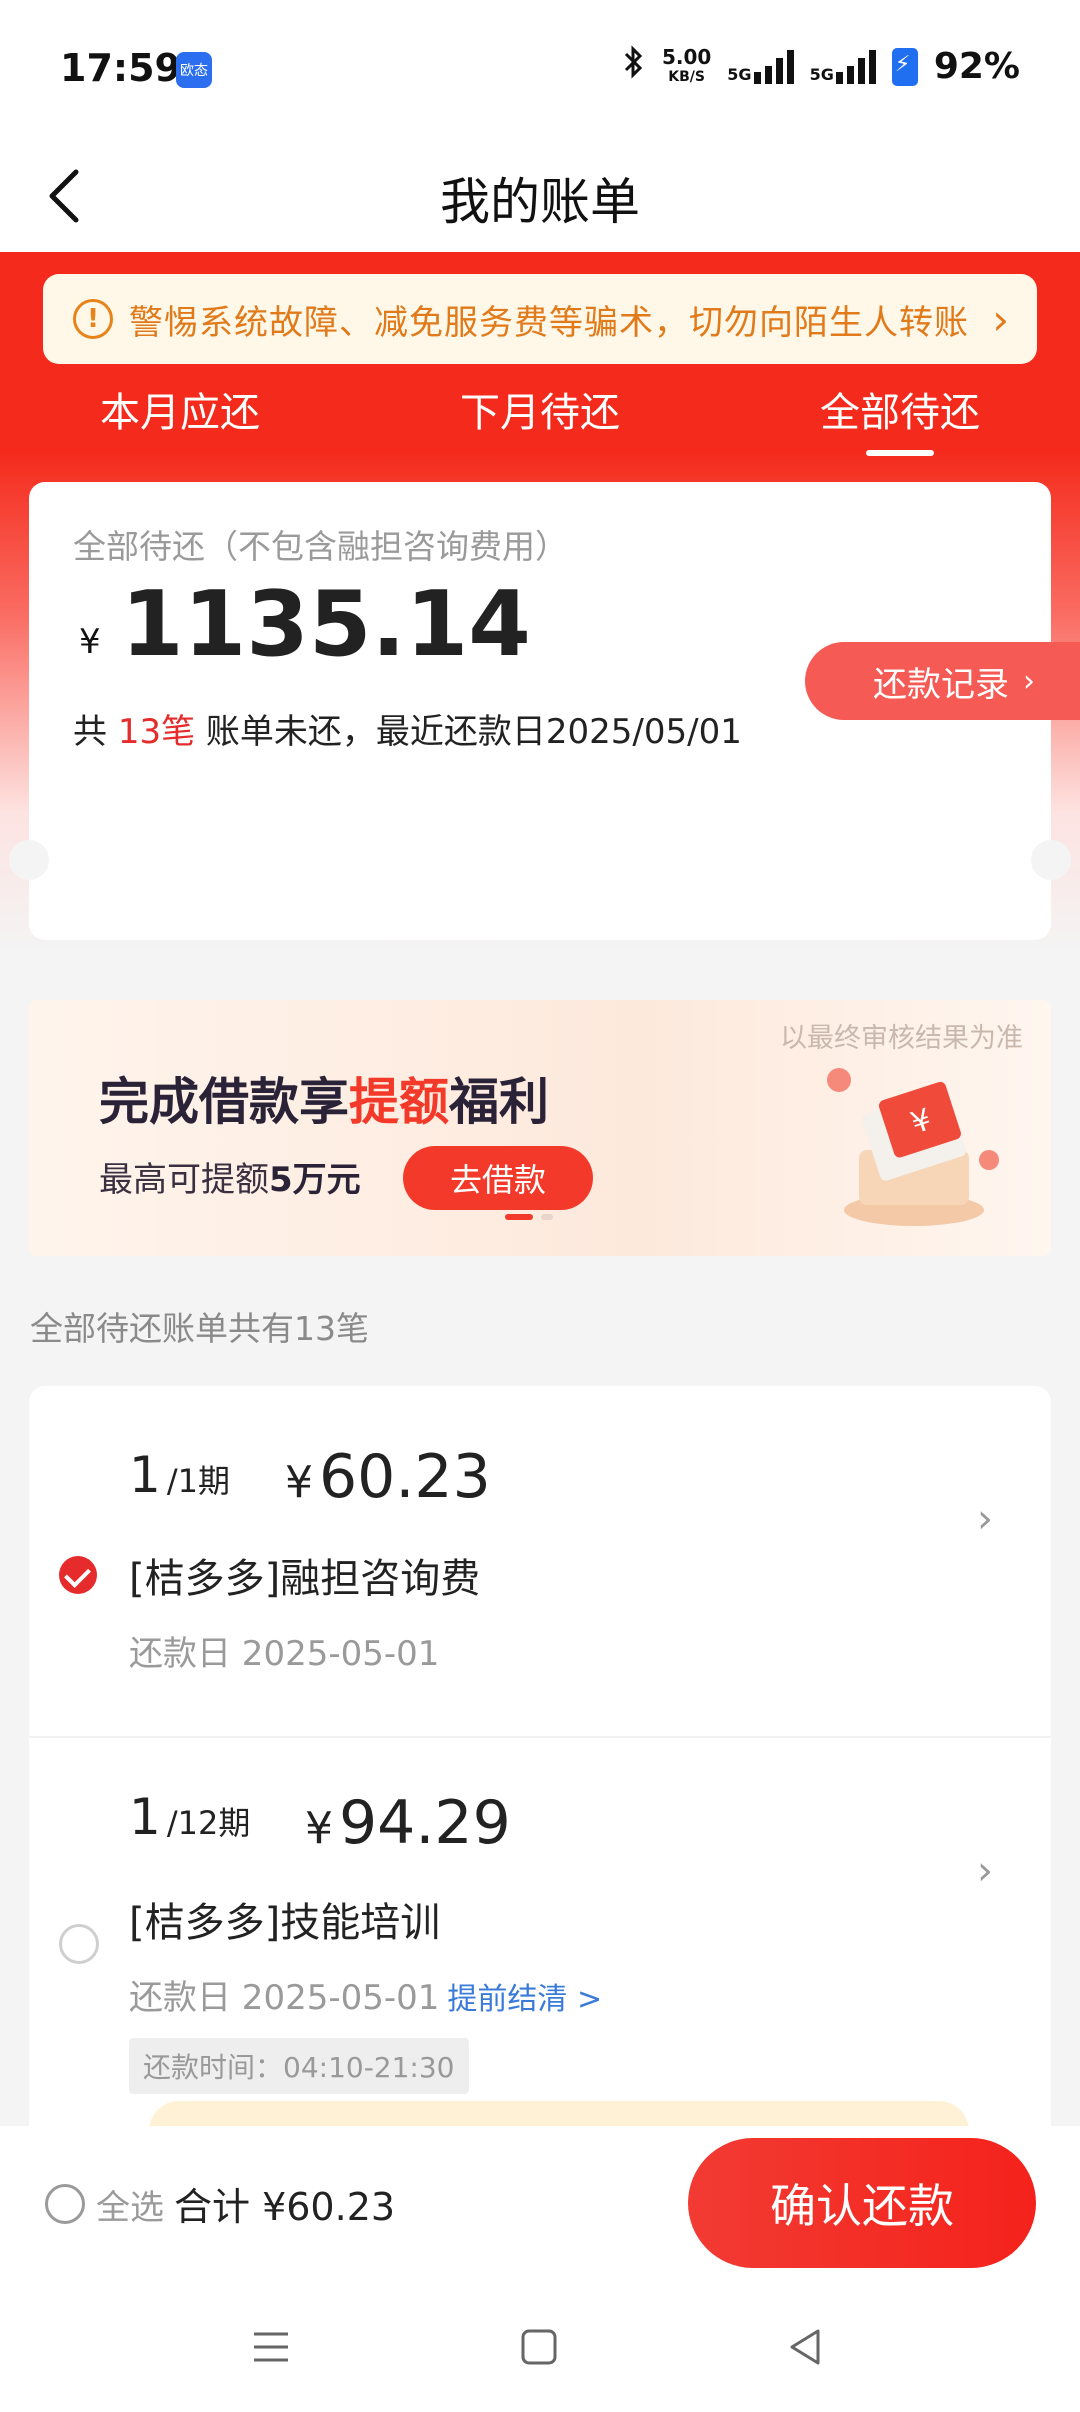 The width and height of the screenshot is (1080, 2412). I want to click on bill-period: 1/12期, so click(190, 1817).